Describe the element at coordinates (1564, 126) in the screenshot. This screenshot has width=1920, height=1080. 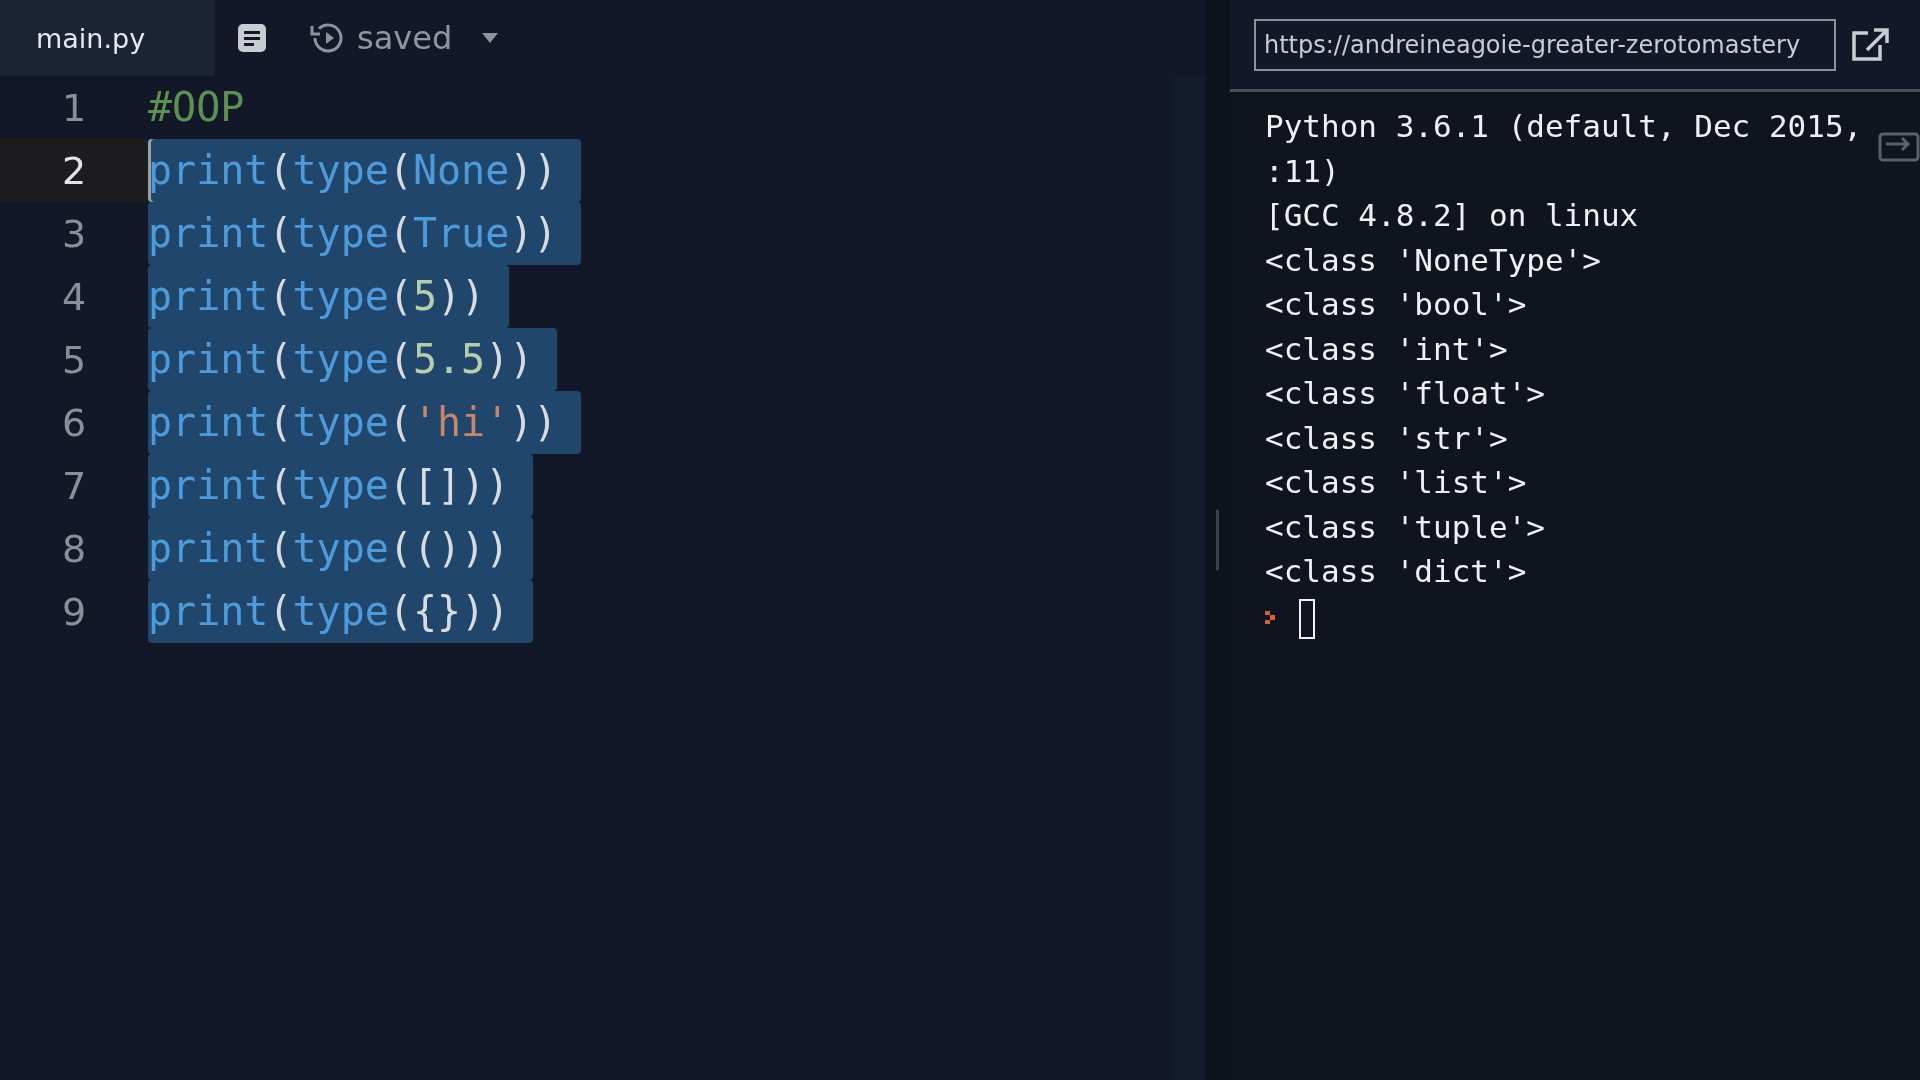
I see `console-output-line: Python 3.6.1 (default, Dec 2015,` at that location.